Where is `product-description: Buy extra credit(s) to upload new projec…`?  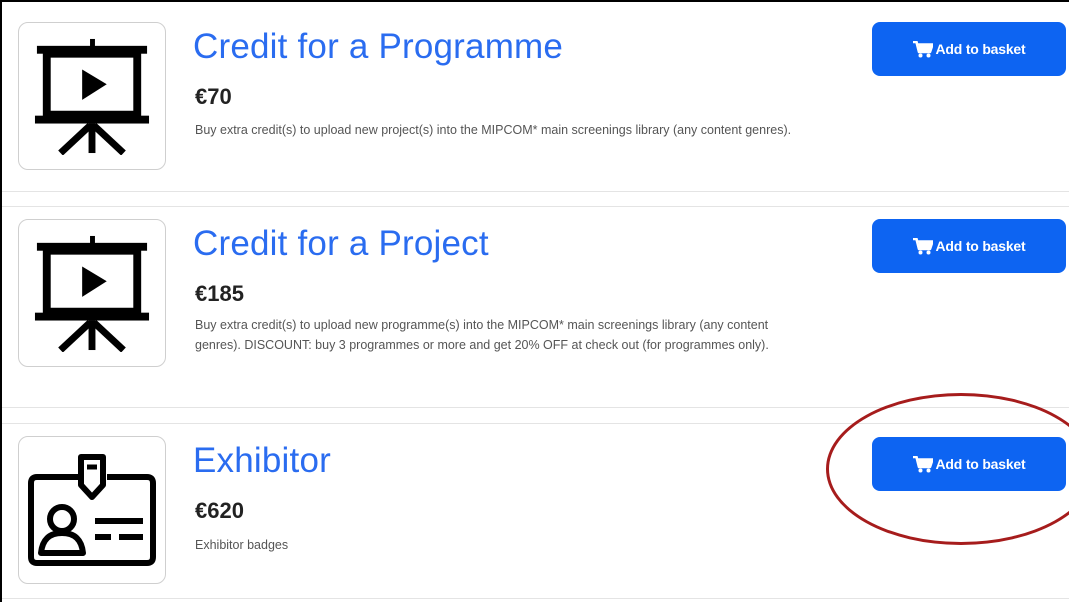 product-description: Buy extra credit(s) to upload new projec… is located at coordinates (493, 130).